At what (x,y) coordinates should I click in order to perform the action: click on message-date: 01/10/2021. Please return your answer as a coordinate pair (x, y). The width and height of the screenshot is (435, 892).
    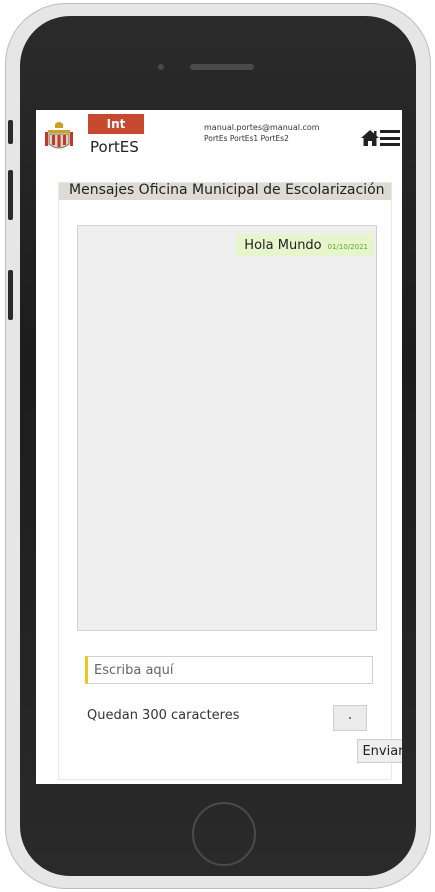
    Looking at the image, I should click on (347, 246).